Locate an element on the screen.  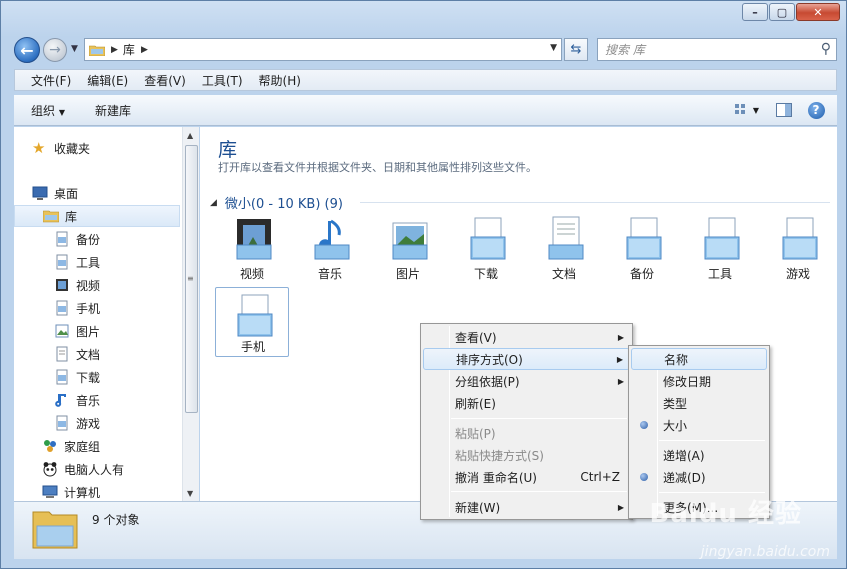
library-item-games: 游戏 is located at coordinates (798, 249).